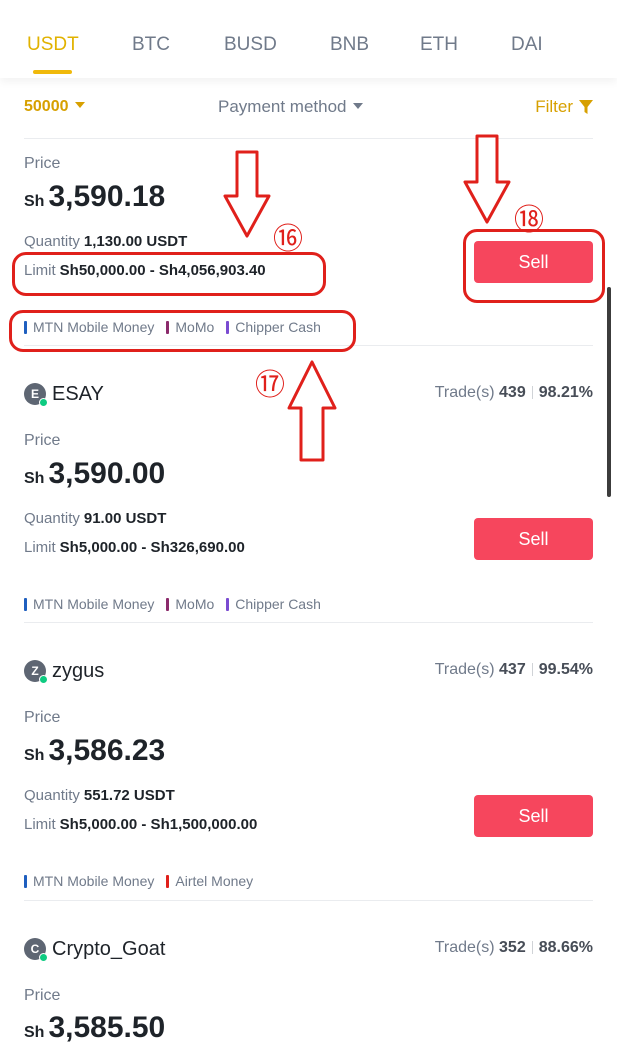 The image size is (617, 1056). I want to click on payment-methods: MTN Mobile Money MoMo Chipper Cash, so click(178, 604).